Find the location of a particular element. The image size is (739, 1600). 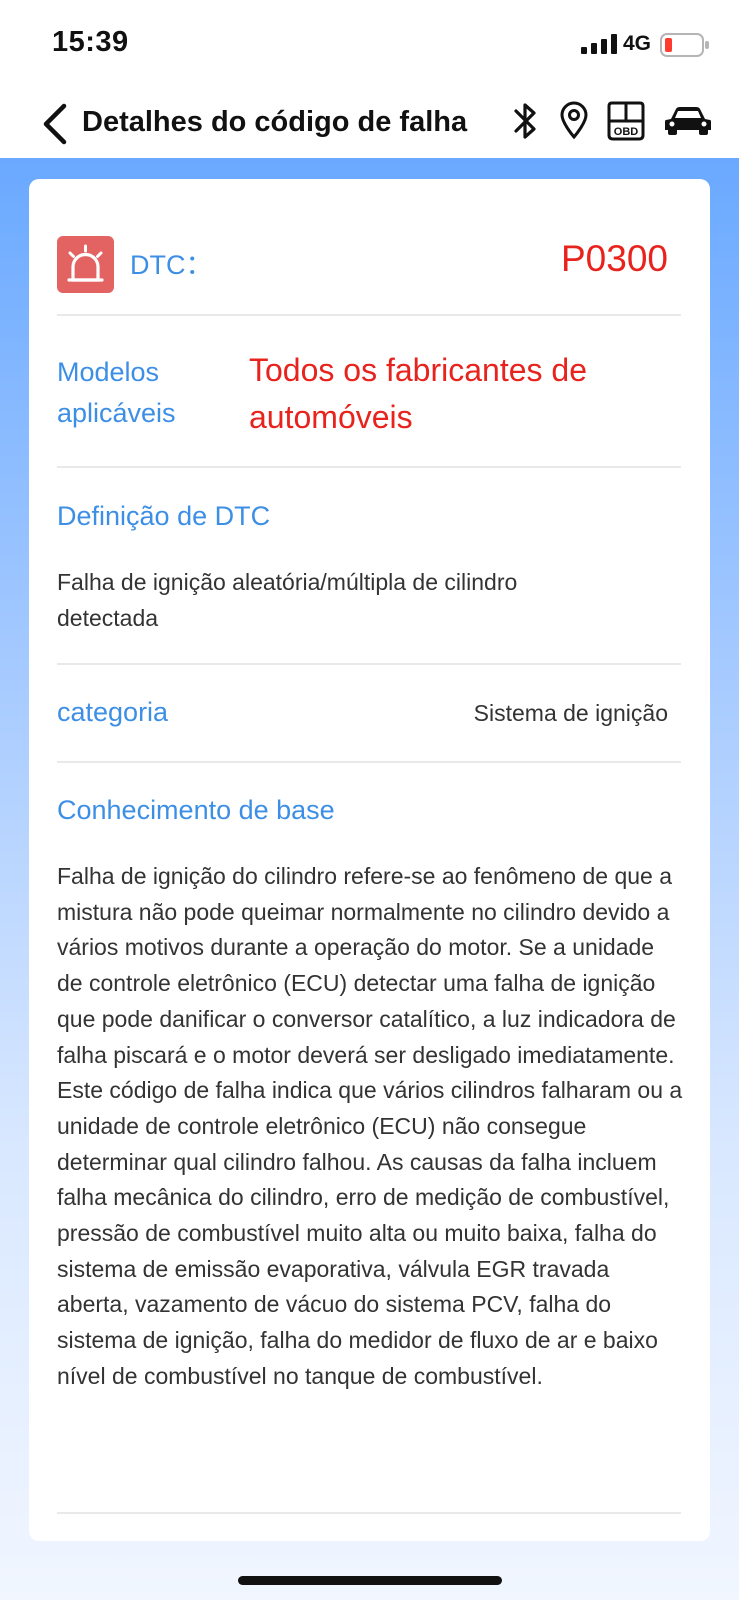

definition-heading: Definição de DTC is located at coordinates (164, 516).